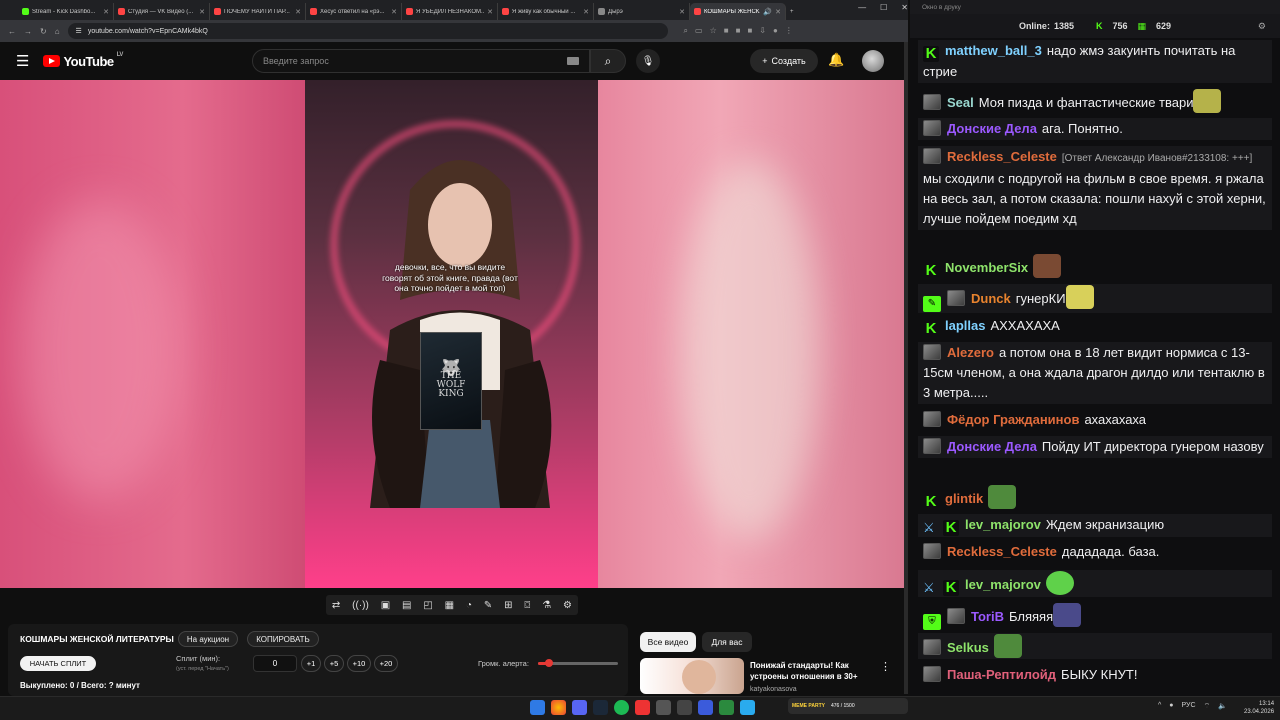 The image size is (1280, 720). I want to click on video-icon: ▣, so click(385, 605).